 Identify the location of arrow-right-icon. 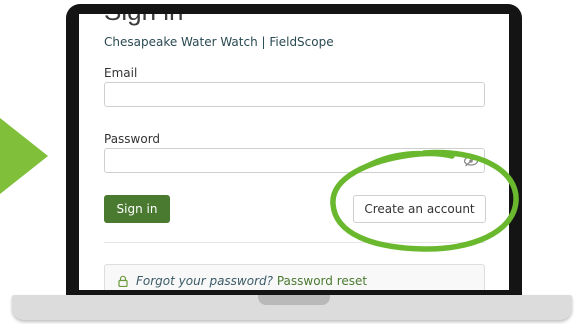
(24, 156).